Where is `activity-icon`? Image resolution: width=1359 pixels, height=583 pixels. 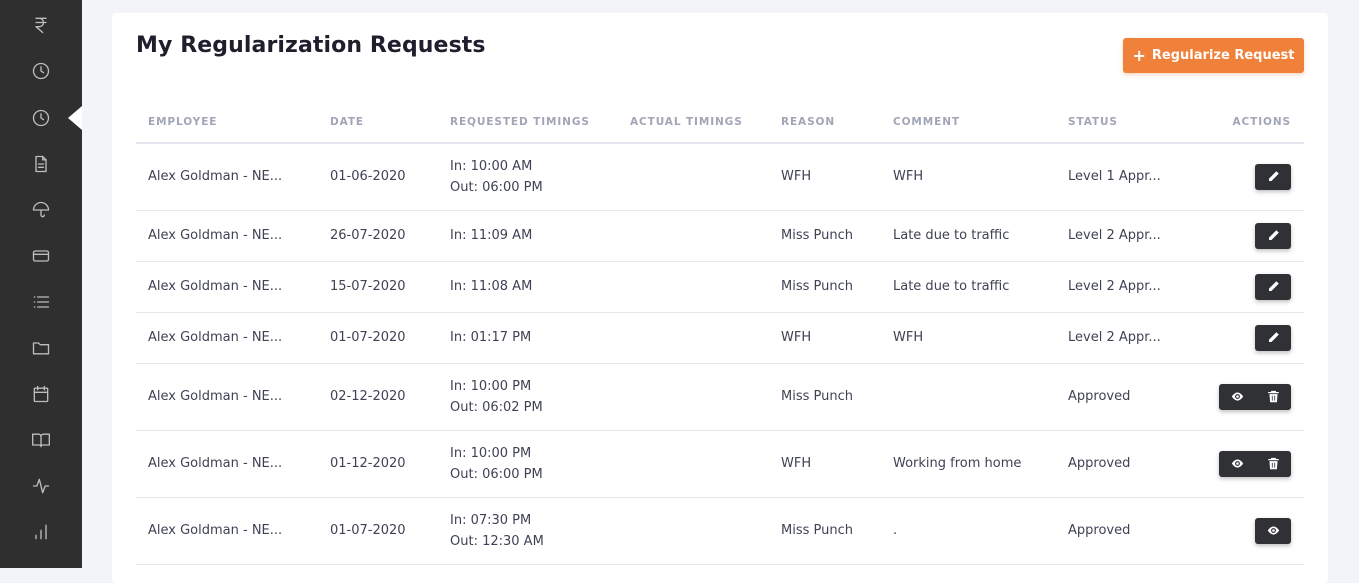
activity-icon is located at coordinates (41, 486).